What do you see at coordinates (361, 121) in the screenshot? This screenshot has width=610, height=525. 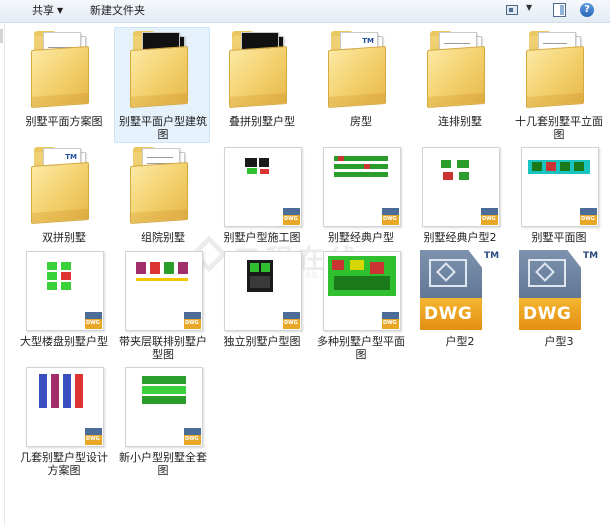 I see `file-name: 房型` at bounding box center [361, 121].